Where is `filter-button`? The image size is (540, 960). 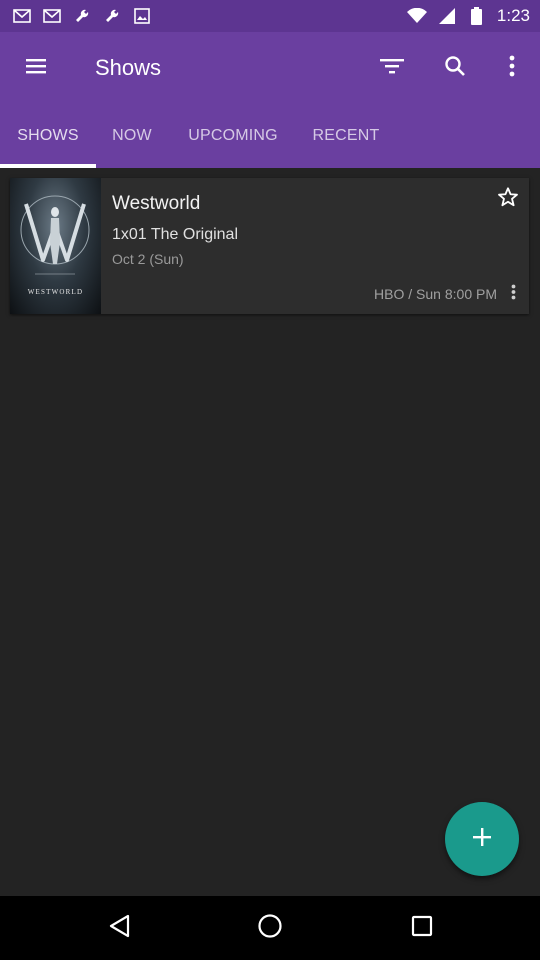
filter-button is located at coordinates (392, 68).